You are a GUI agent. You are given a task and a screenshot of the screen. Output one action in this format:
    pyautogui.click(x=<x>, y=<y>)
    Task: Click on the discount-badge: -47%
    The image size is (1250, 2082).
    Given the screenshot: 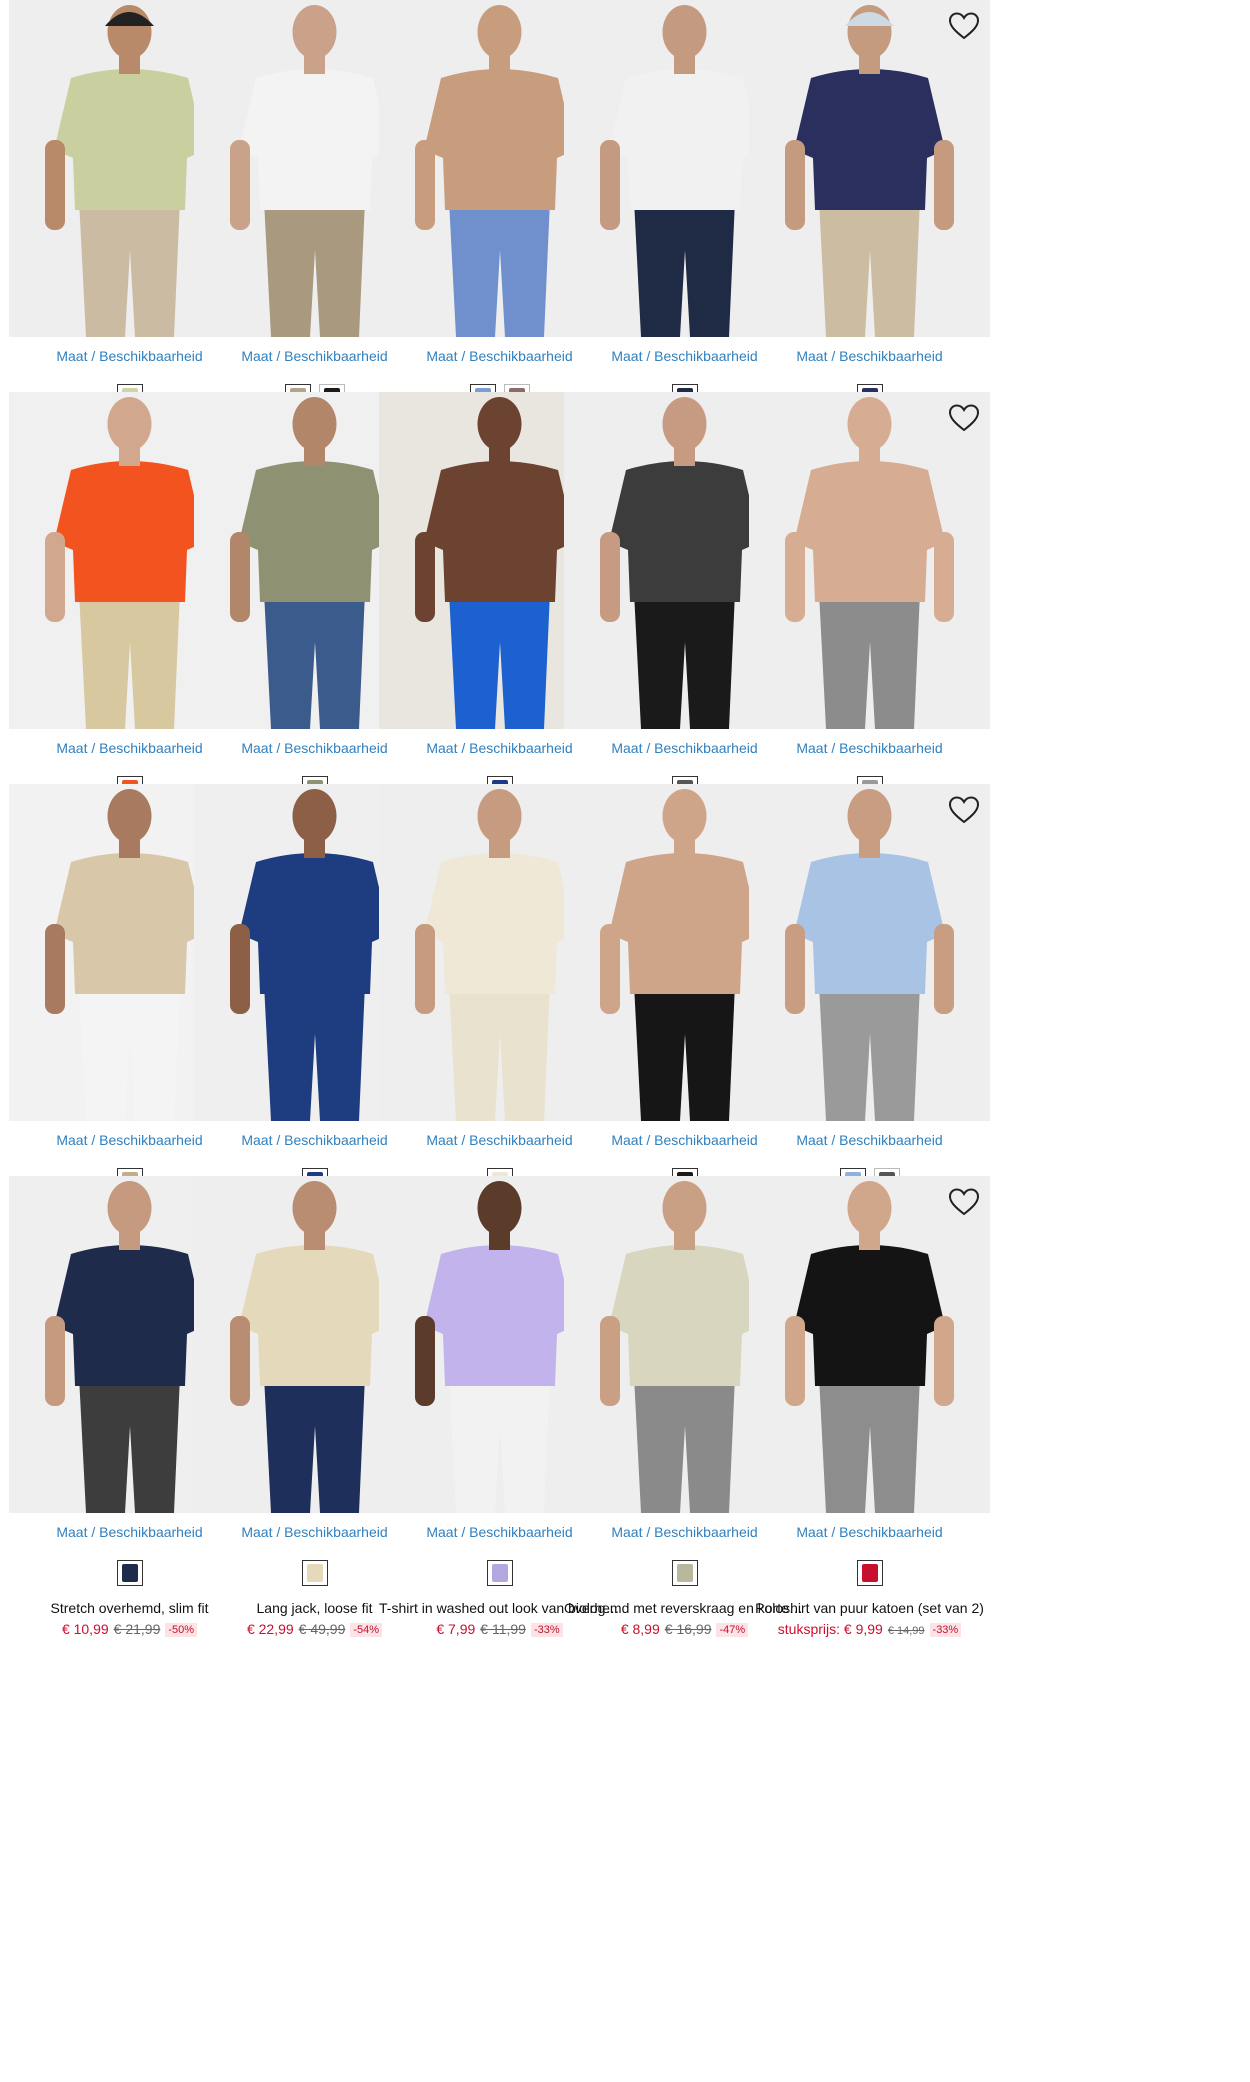 What is the action you would take?
    pyautogui.click(x=732, y=1630)
    